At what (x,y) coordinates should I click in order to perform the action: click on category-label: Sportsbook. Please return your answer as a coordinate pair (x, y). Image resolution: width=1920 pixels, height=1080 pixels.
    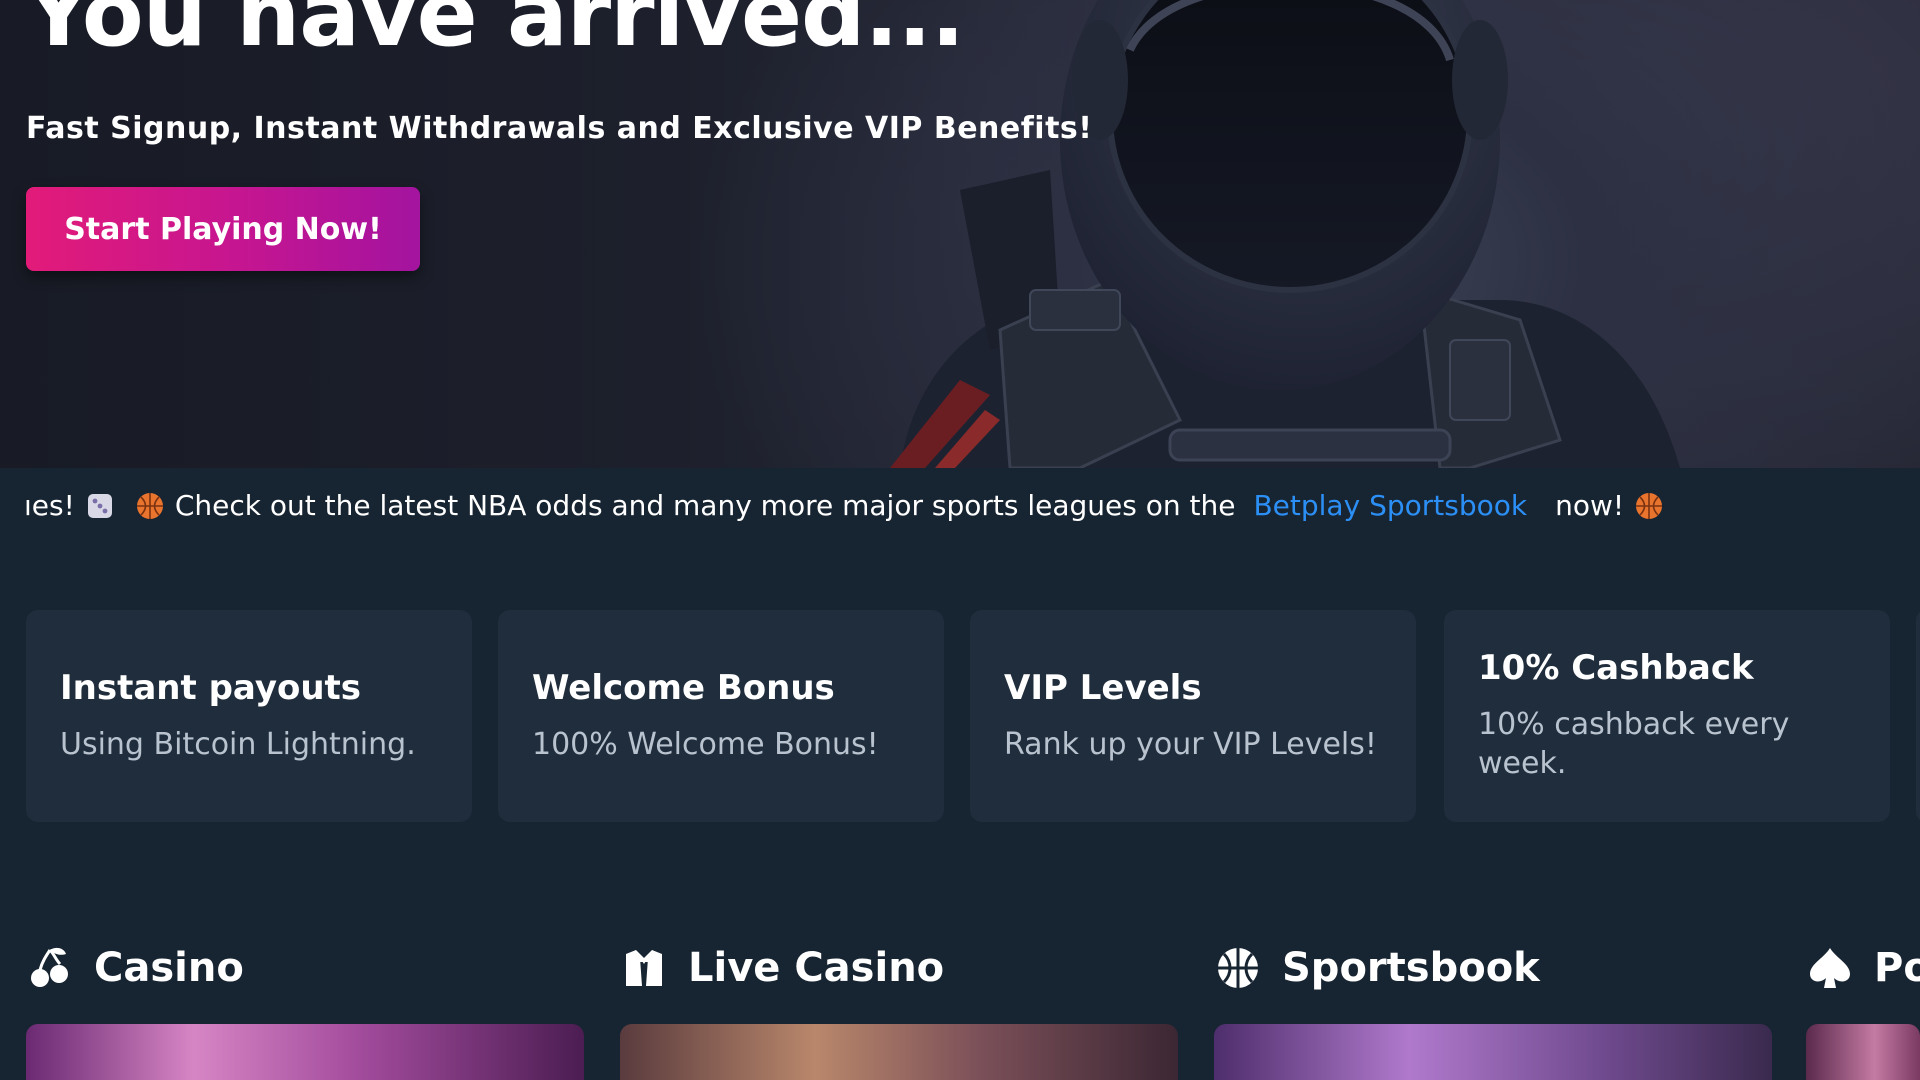
    Looking at the image, I should click on (1411, 968).